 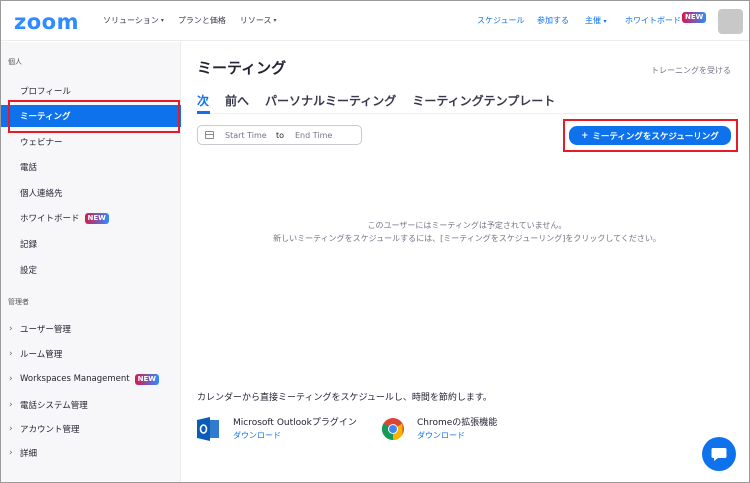 I want to click on sidebar-item-user-management: › ユーザー管理, so click(x=91, y=329).